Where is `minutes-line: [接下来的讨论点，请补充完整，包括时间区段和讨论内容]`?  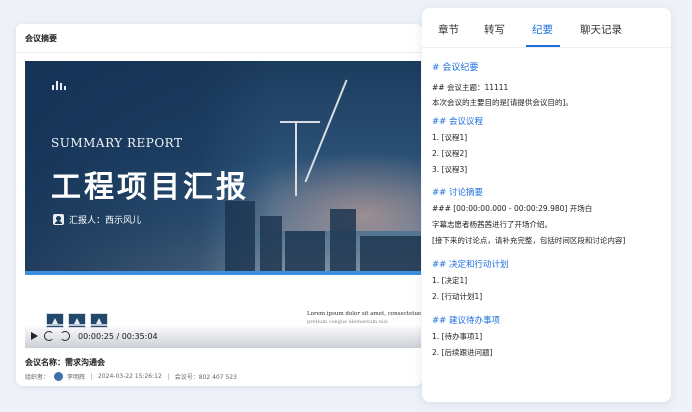
minutes-line: [接下来的讨论点，请补充完整，包括时间区段和讨论内容] is located at coordinates (529, 240).